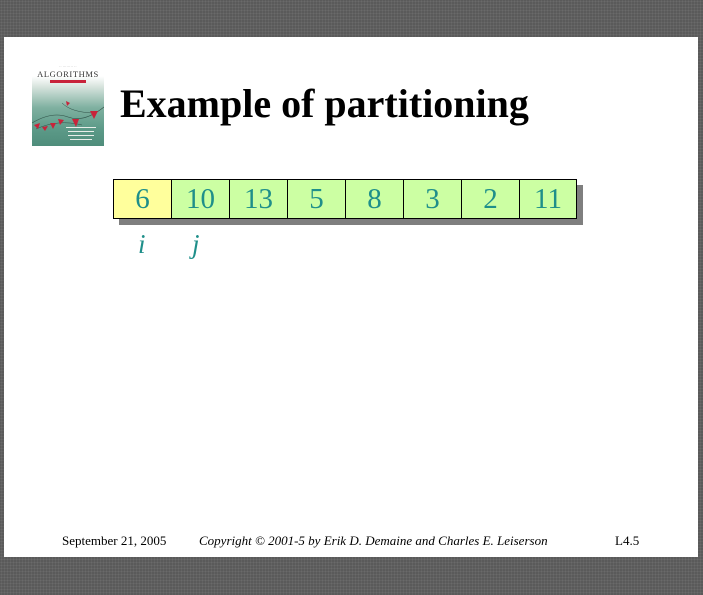  What do you see at coordinates (258, 199) in the screenshot?
I see `array-cell: 13` at bounding box center [258, 199].